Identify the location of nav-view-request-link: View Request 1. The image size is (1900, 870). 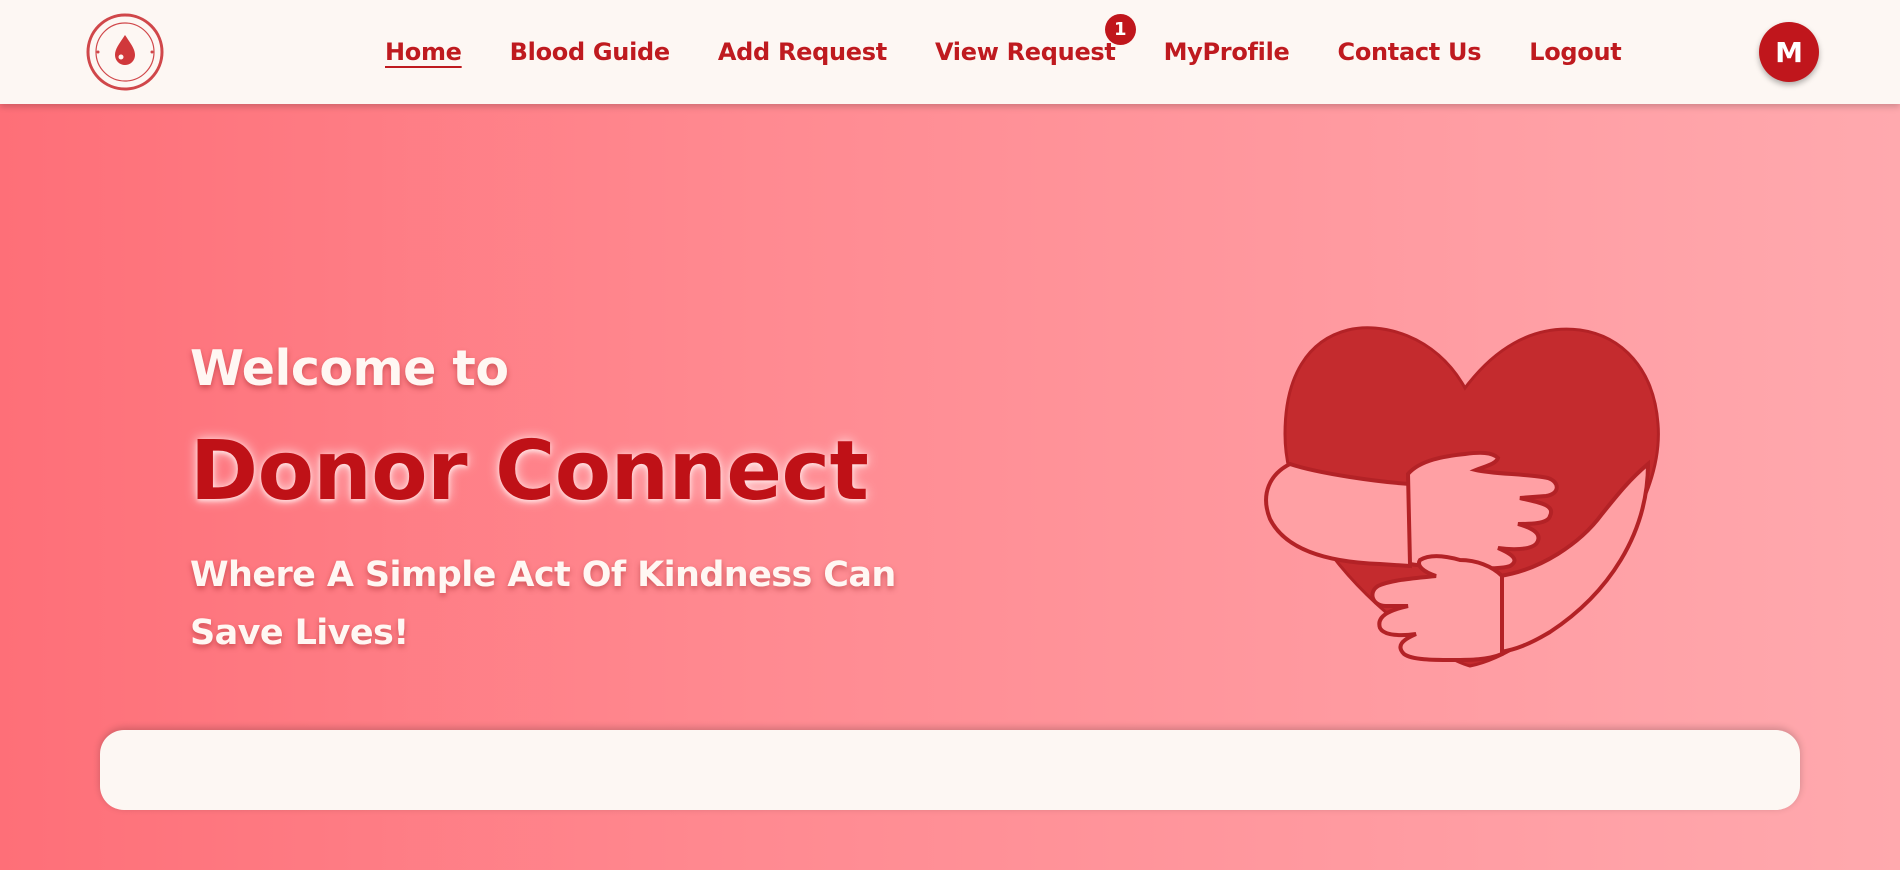
(1035, 40).